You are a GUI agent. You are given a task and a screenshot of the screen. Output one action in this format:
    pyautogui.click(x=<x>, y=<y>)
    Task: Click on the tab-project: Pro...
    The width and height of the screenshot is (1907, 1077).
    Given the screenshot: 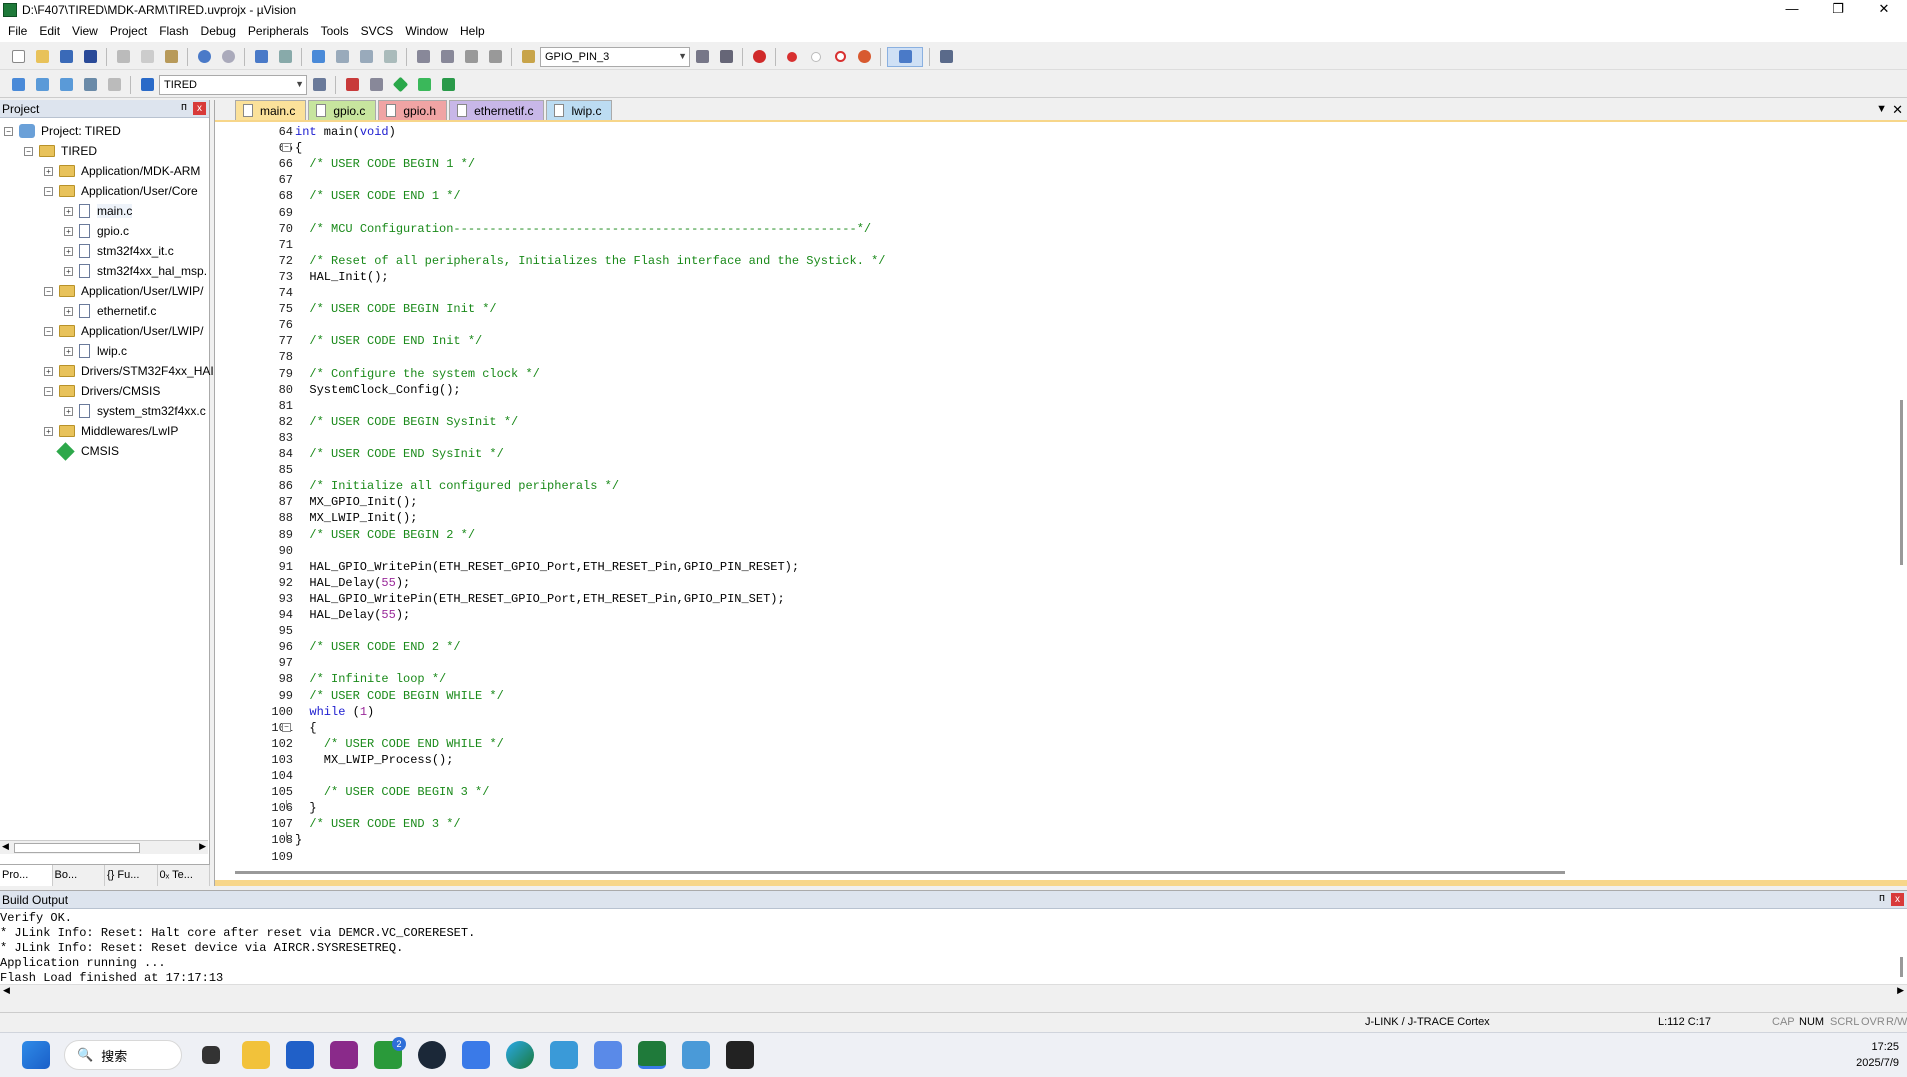 What is the action you would take?
    pyautogui.click(x=26, y=875)
    